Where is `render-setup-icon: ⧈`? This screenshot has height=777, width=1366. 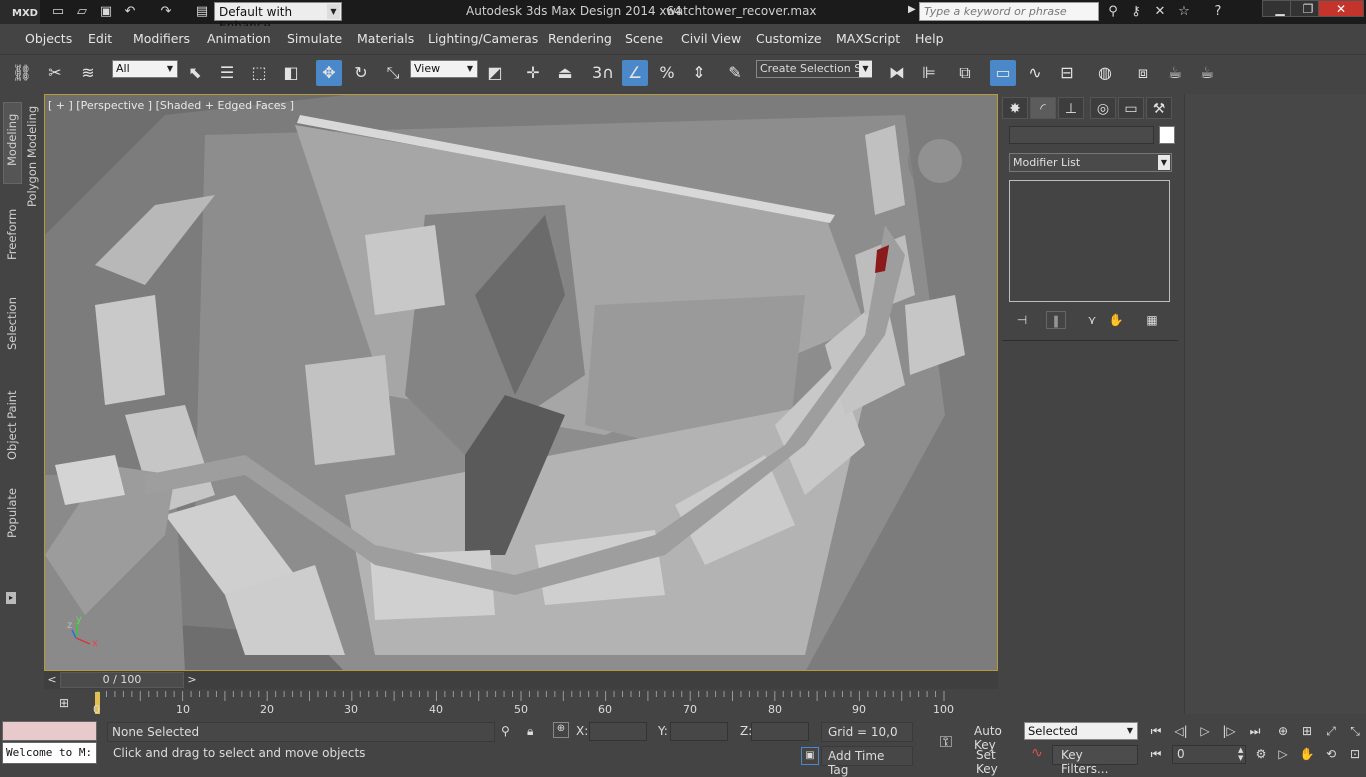
render-setup-icon: ⧈ is located at coordinates (1143, 73).